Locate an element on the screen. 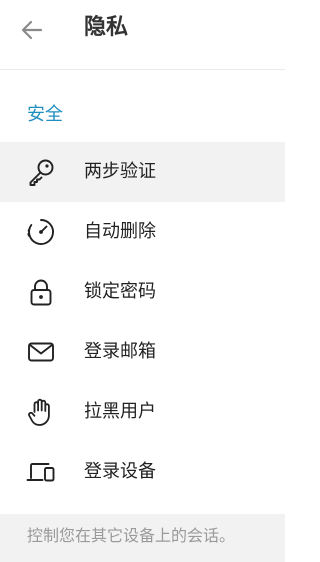 The width and height of the screenshot is (320, 562). back-button is located at coordinates (32, 30).